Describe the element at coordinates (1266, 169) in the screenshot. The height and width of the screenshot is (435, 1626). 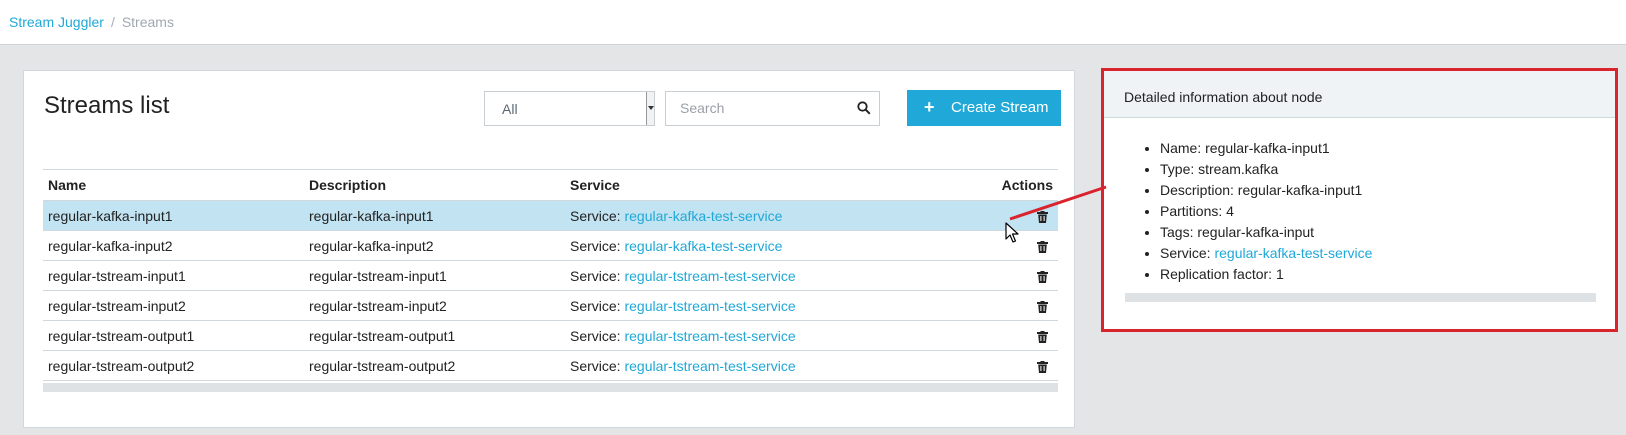
I see `detail-type: Type: stream.kafka` at that location.